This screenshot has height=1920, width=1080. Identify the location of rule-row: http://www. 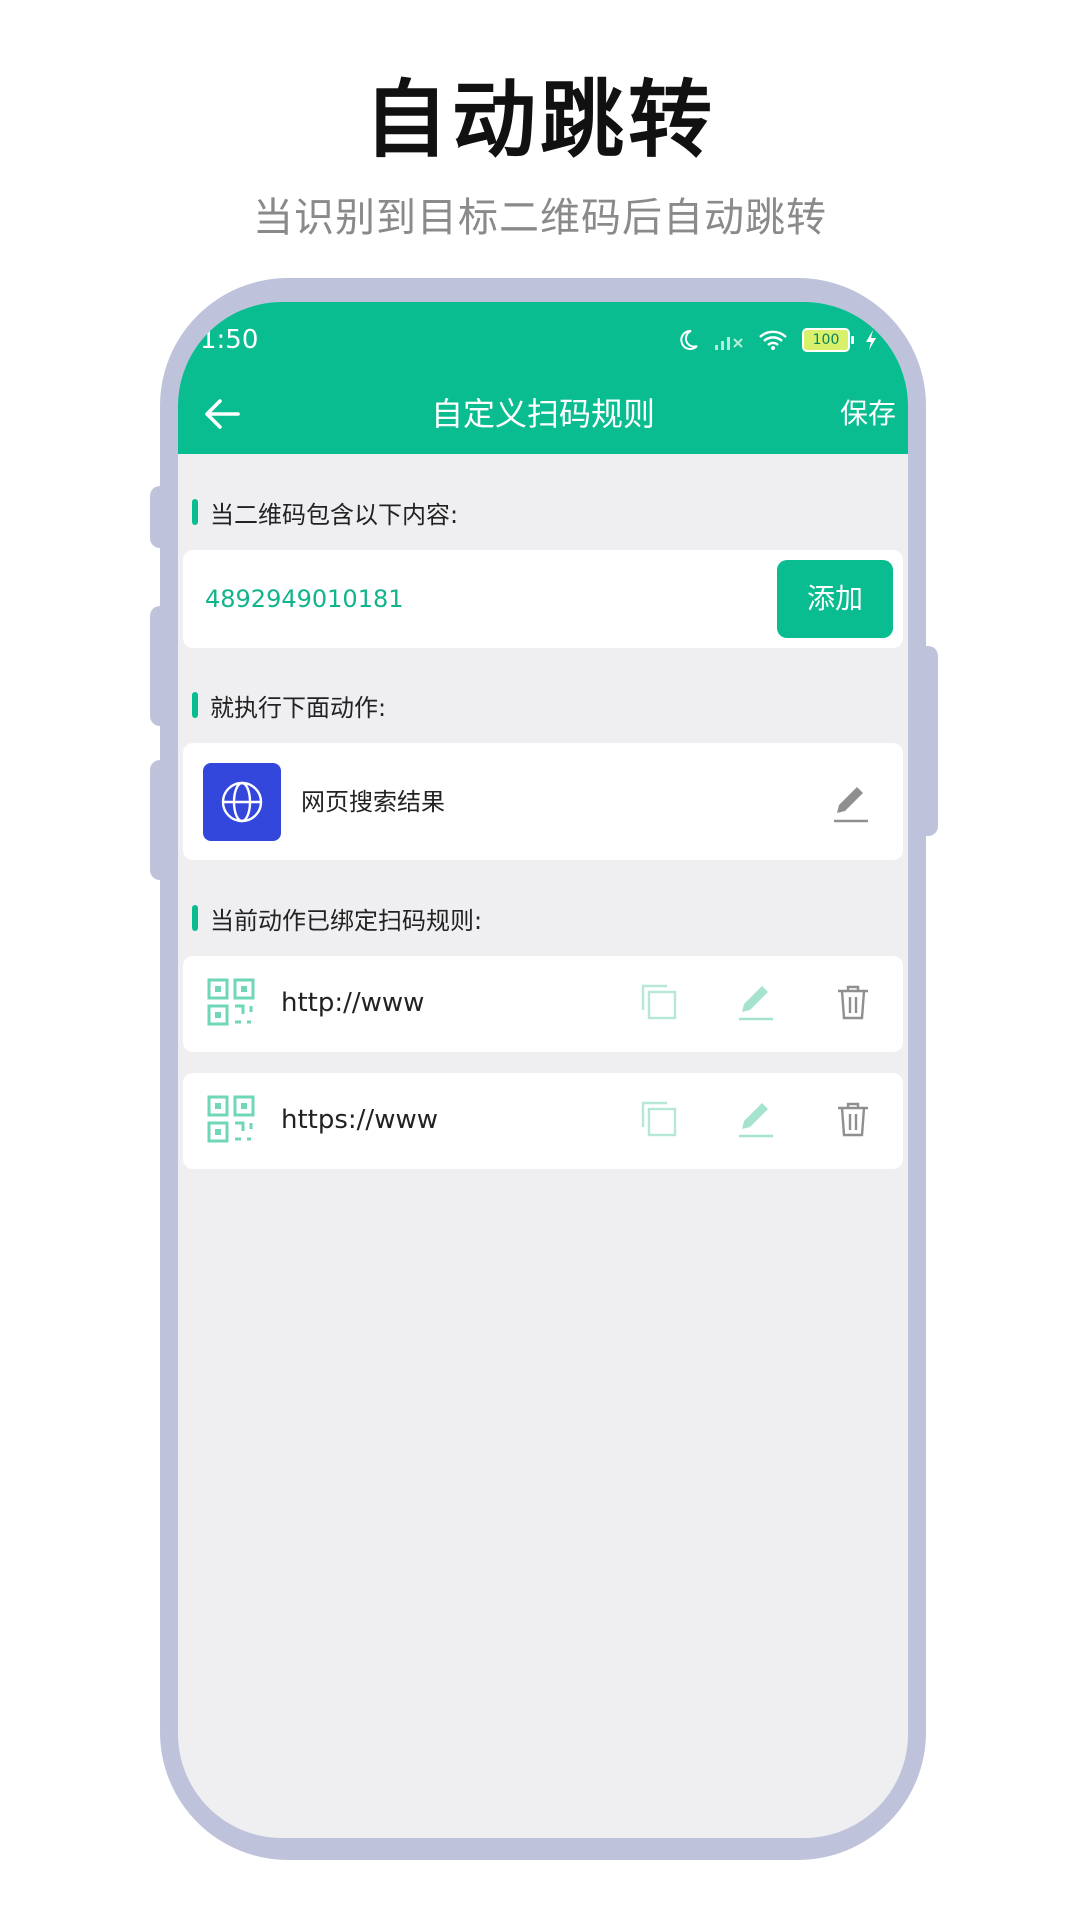
(543, 1004).